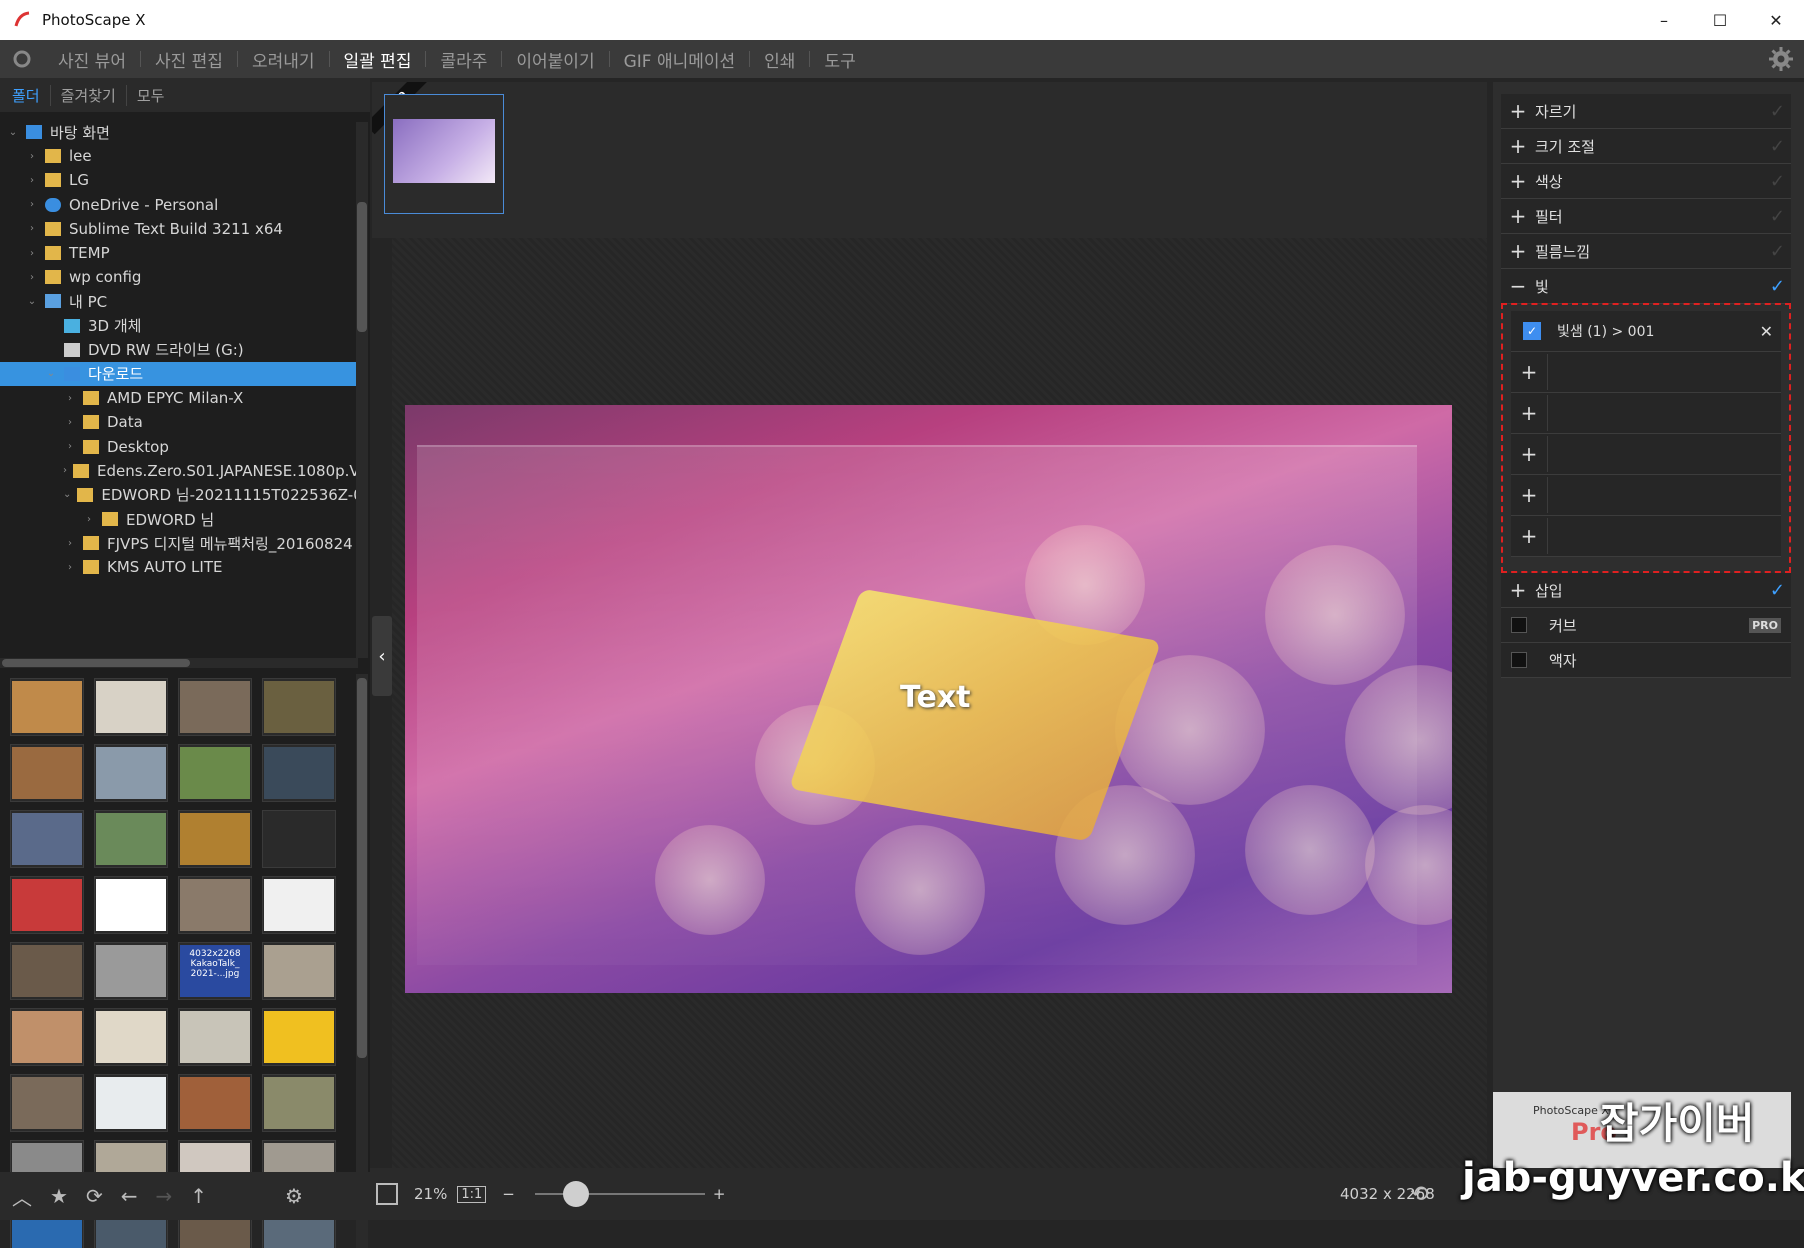  I want to click on tree-item: ⌄ 다운로드, so click(179, 374).